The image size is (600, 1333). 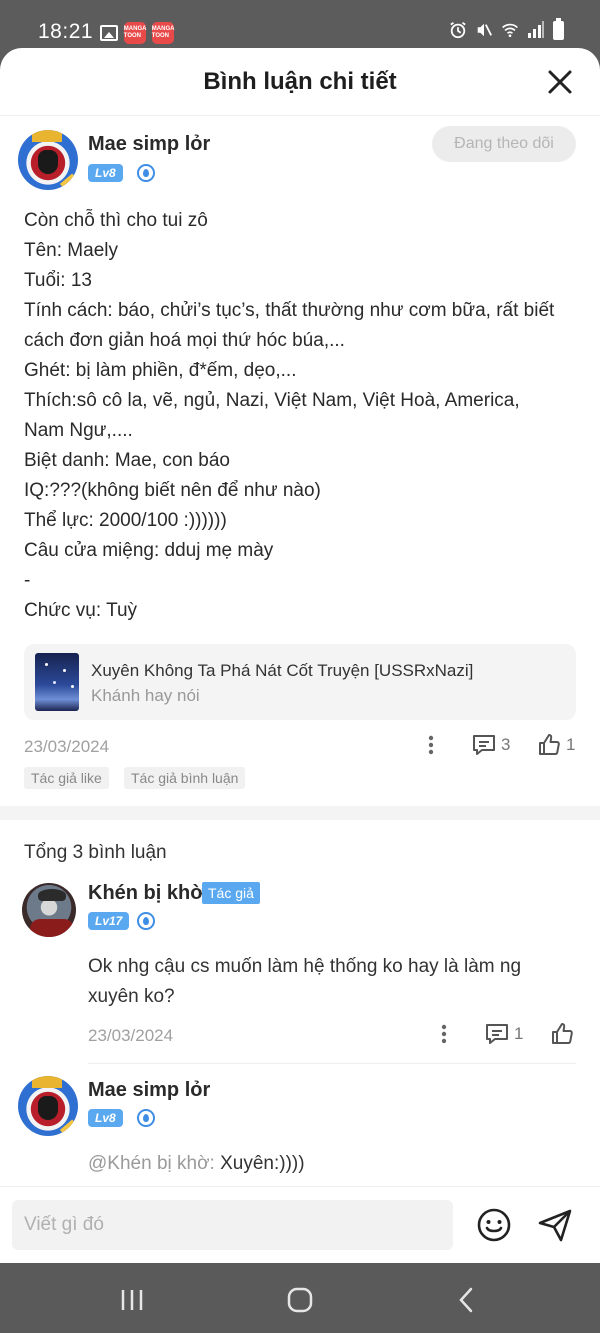 What do you see at coordinates (145, 695) in the screenshot?
I see `story-subtitle: Khánh hay nói` at bounding box center [145, 695].